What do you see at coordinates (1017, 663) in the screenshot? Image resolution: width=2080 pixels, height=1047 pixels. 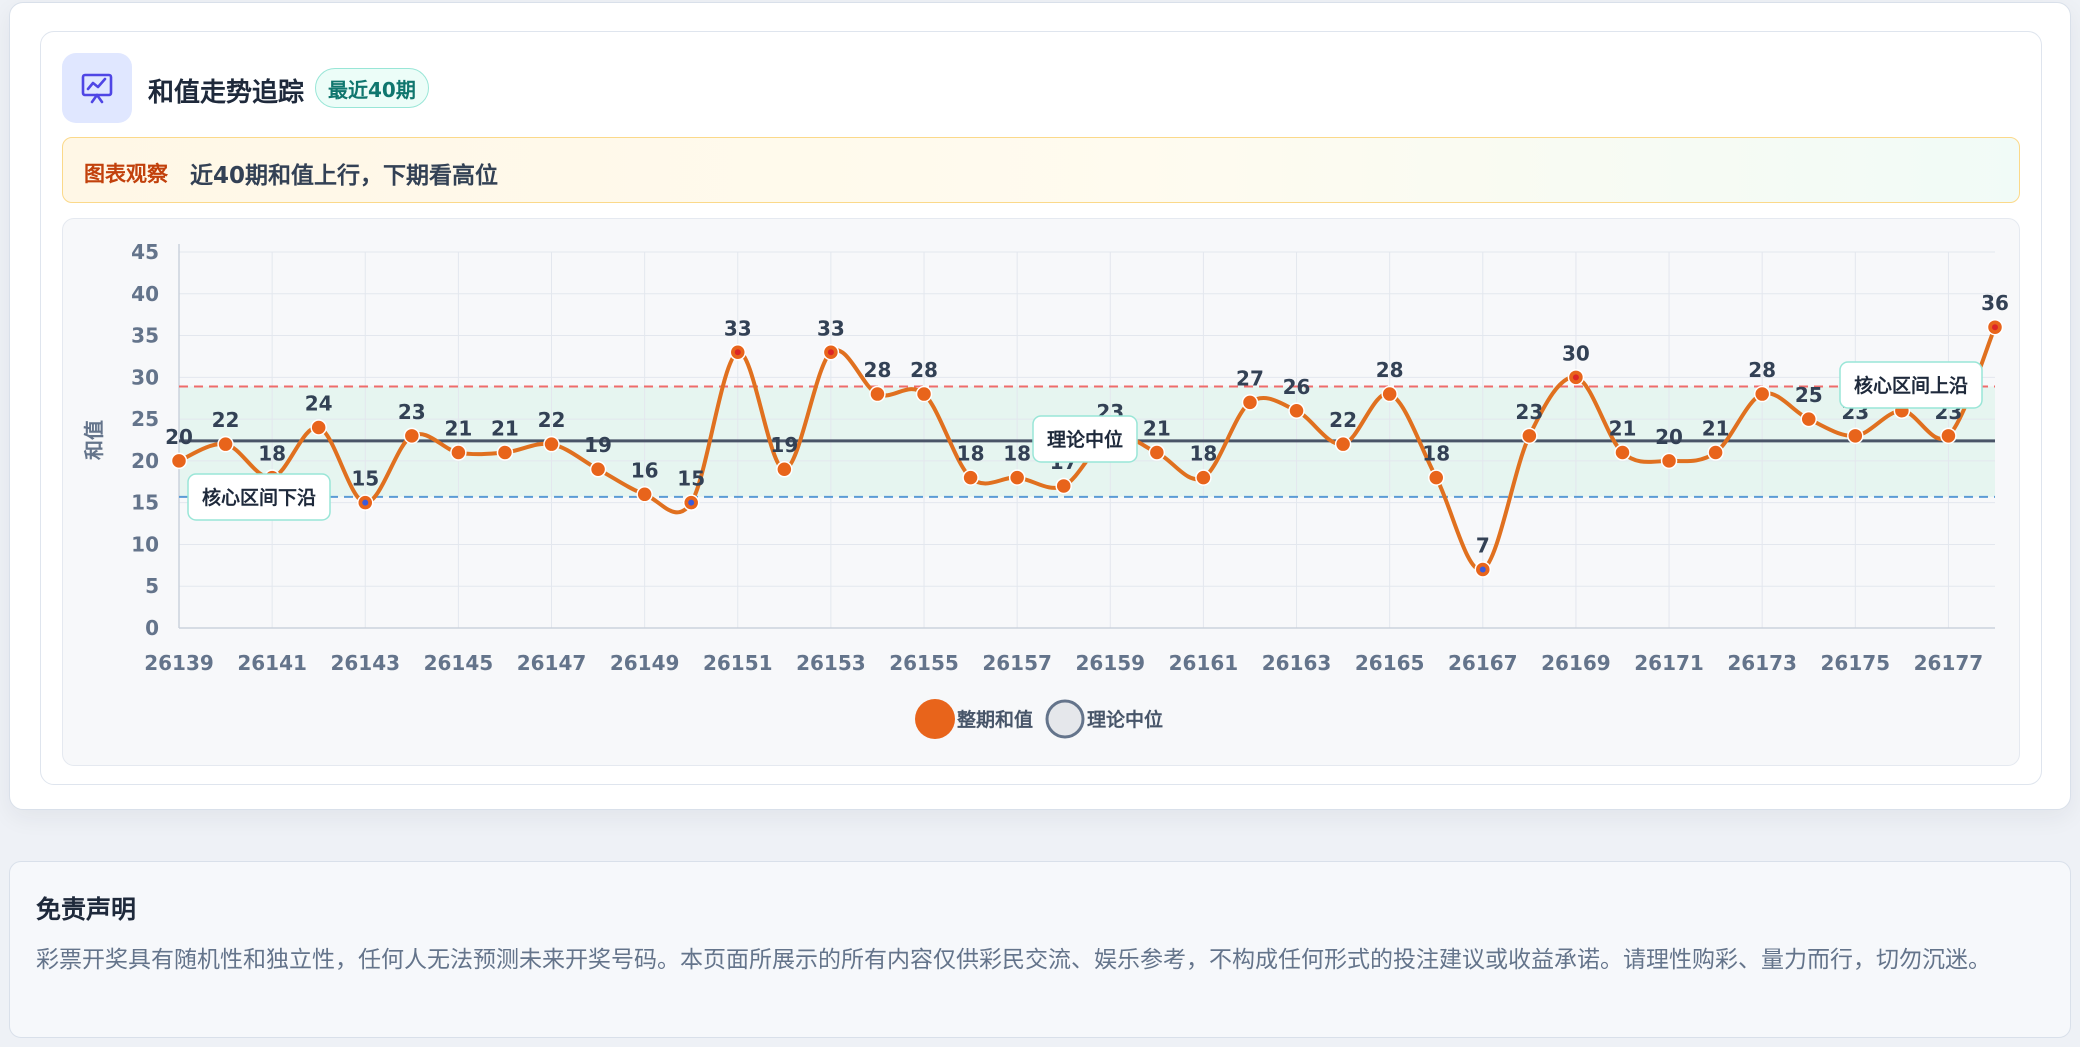 I see `x-tick-label: 26157` at bounding box center [1017, 663].